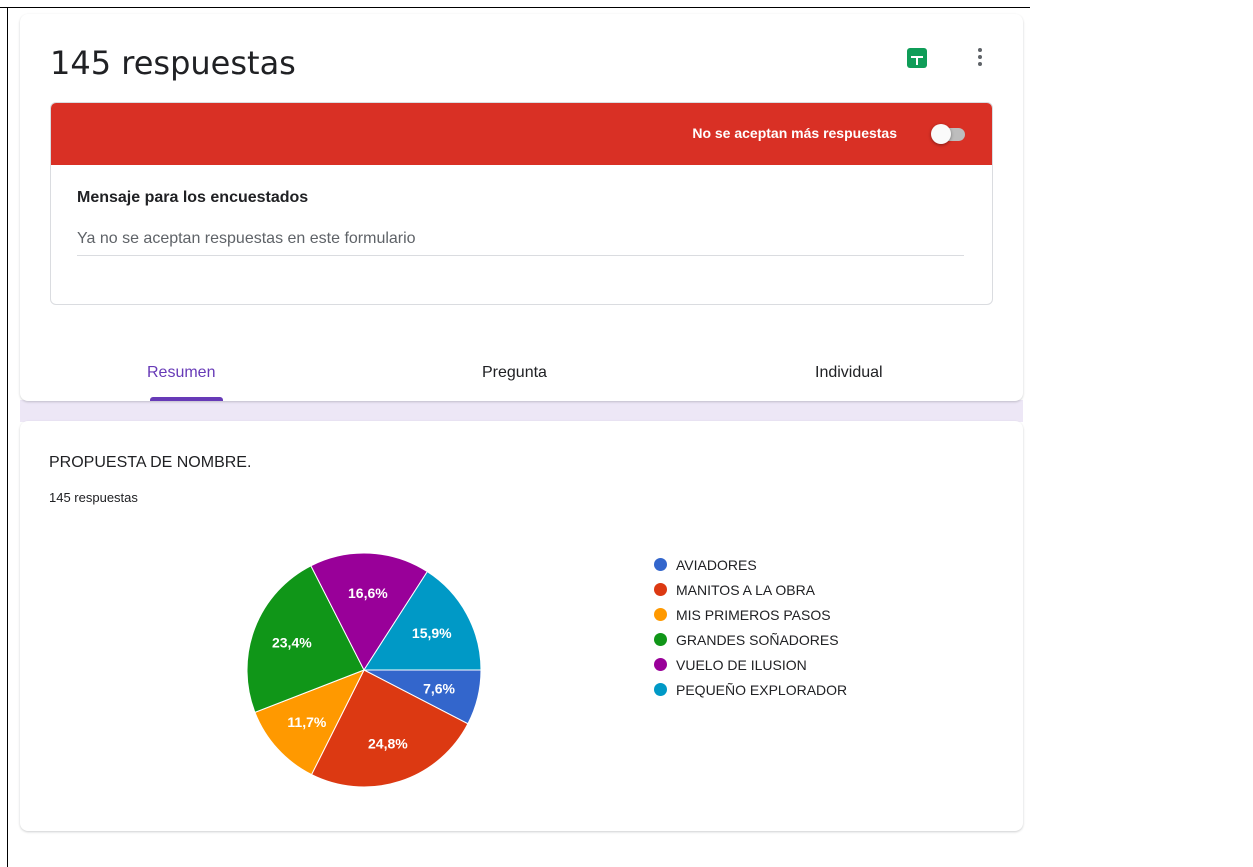  Describe the element at coordinates (521, 411) in the screenshot. I see `page-background-band` at that location.